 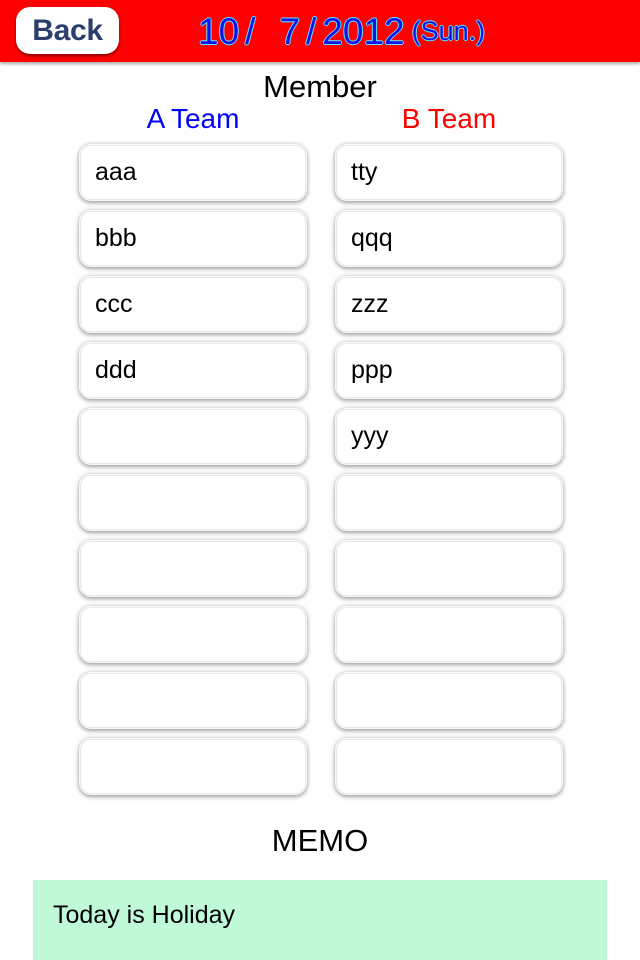 What do you see at coordinates (320, 920) in the screenshot?
I see `memo-textarea: Today is Holiday` at bounding box center [320, 920].